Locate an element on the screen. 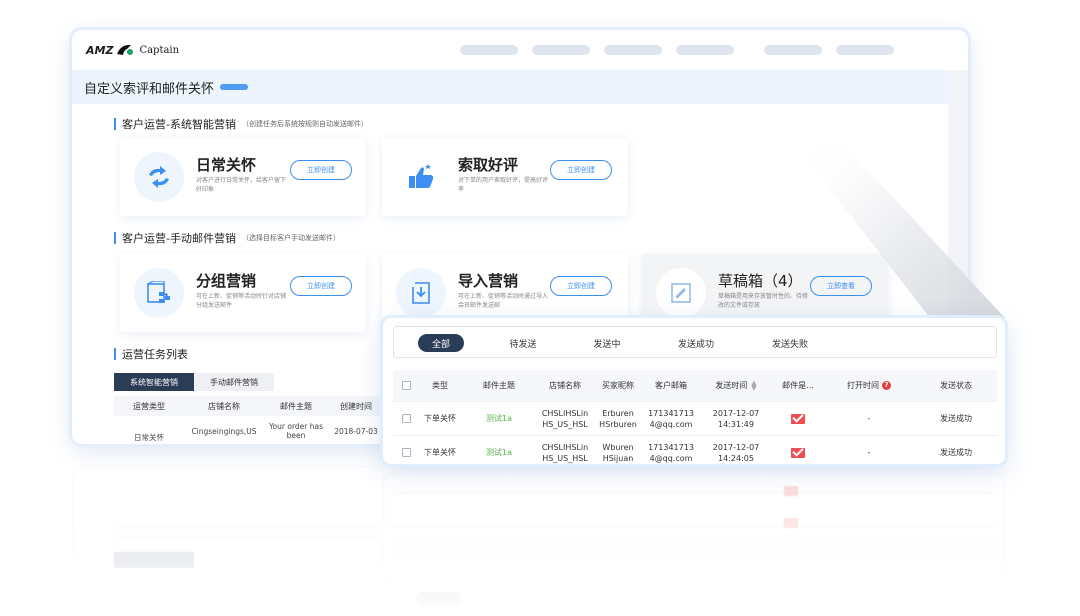 The width and height of the screenshot is (1080, 616). column-header: 店铺名称 is located at coordinates (565, 385).